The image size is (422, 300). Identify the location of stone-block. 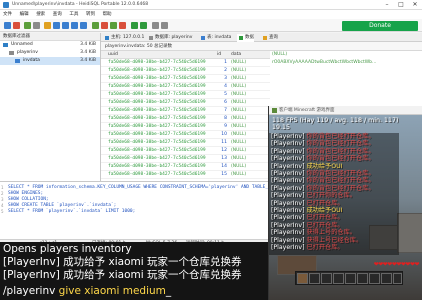
(409, 233).